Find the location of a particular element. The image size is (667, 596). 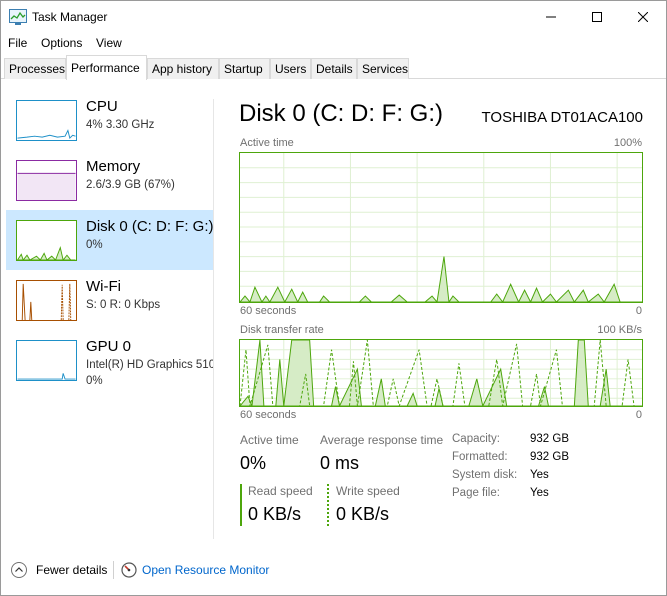

disk-thumbnail-graph is located at coordinates (46, 240).